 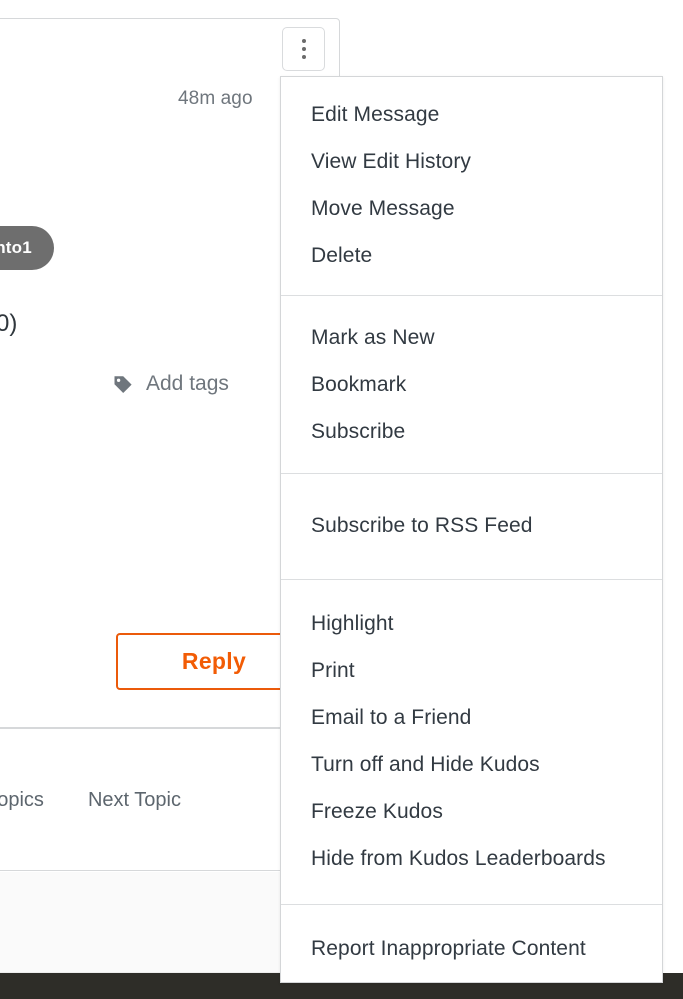 What do you see at coordinates (471, 114) in the screenshot?
I see `menu-item-edit-message: Edit Message` at bounding box center [471, 114].